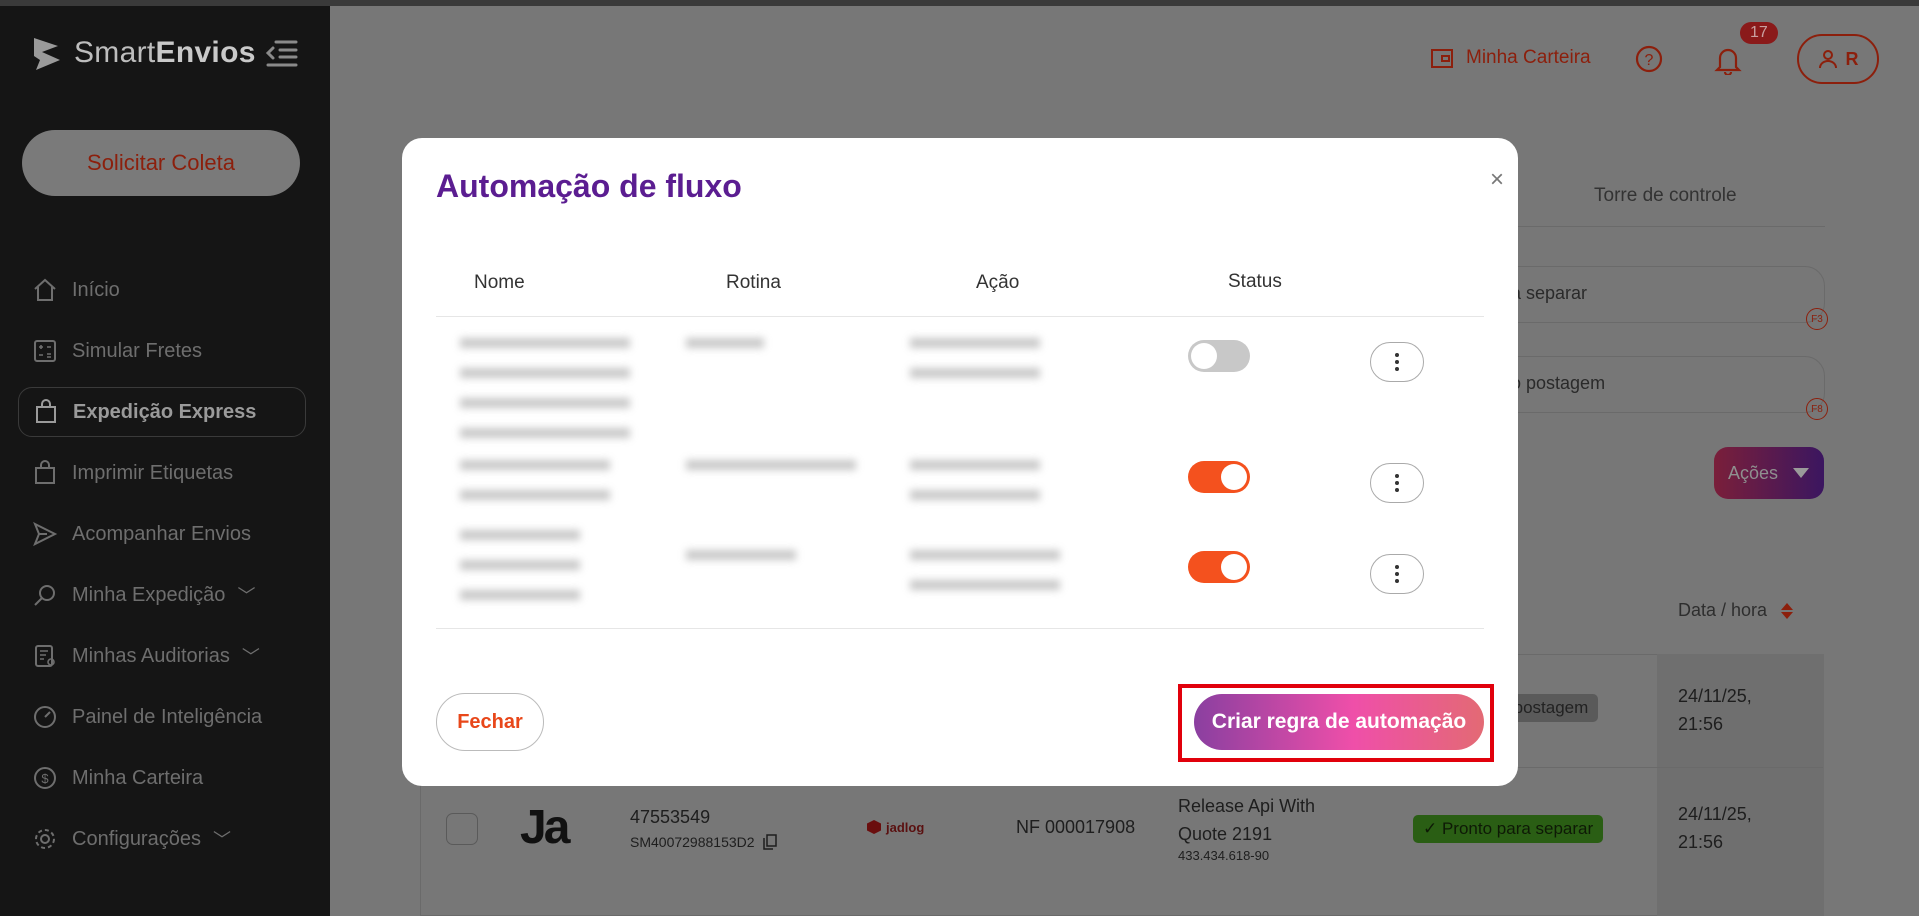  I want to click on send-icon, so click(45, 534).